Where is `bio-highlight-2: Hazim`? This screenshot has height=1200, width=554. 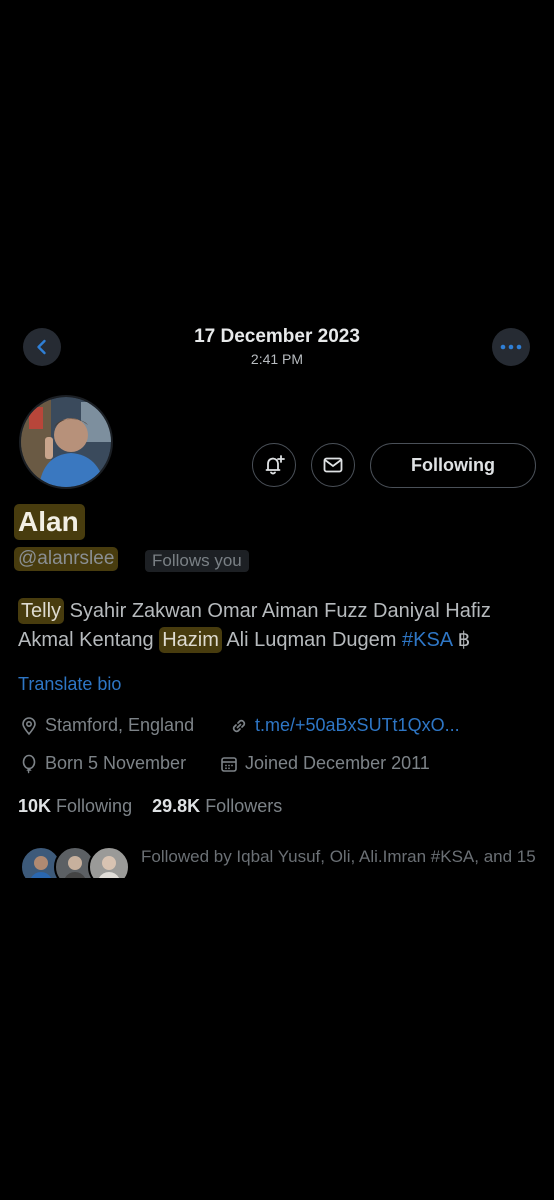 bio-highlight-2: Hazim is located at coordinates (190, 640).